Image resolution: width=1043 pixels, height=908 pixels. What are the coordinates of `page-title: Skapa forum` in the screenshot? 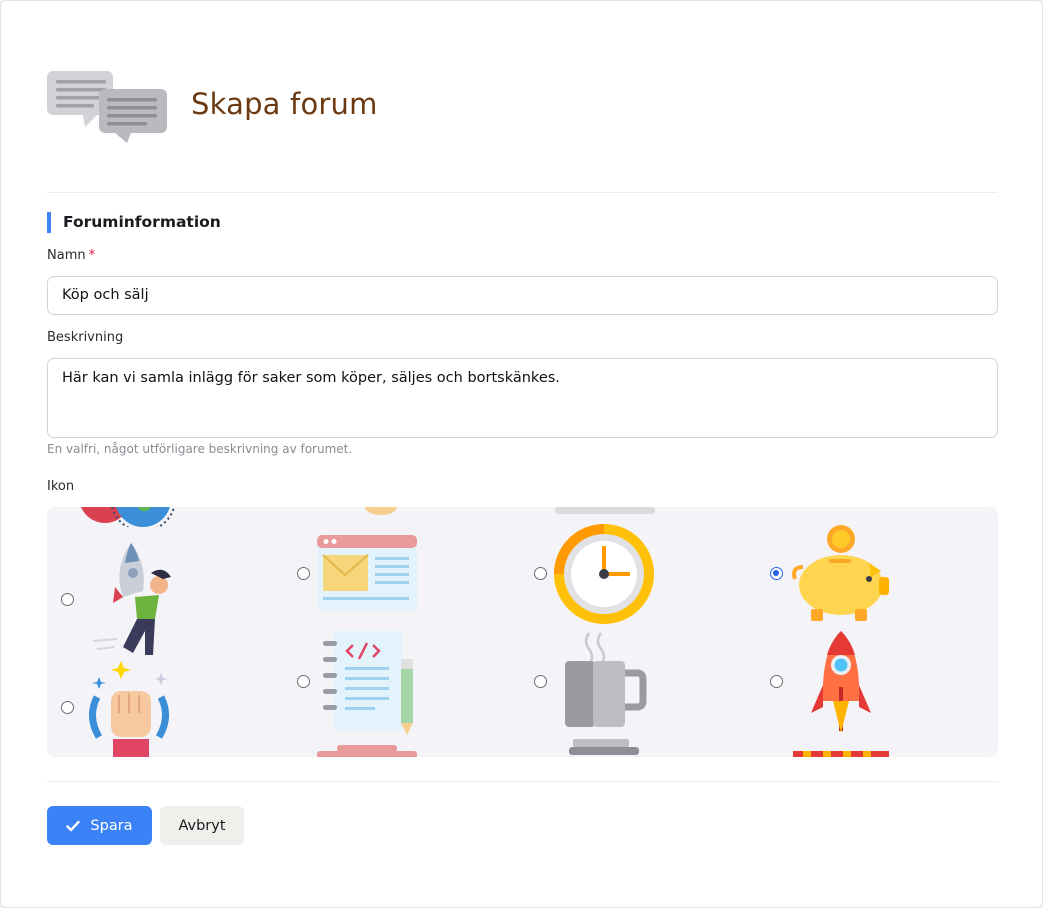 It's located at (284, 104).